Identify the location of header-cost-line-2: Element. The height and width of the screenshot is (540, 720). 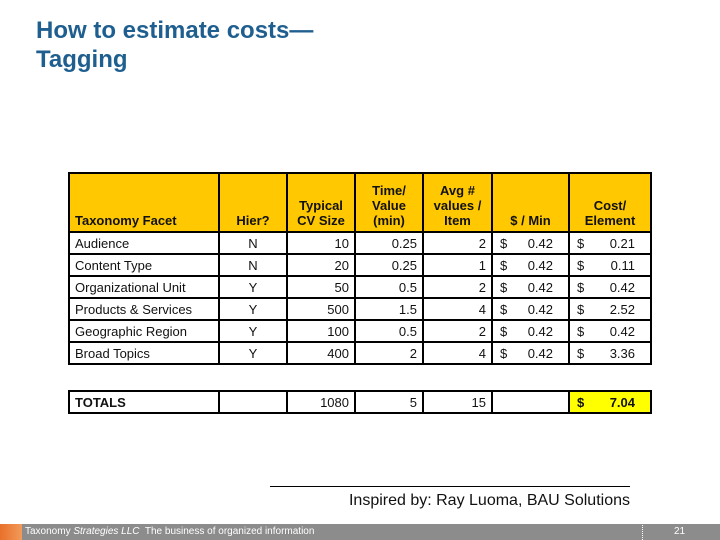
(610, 220).